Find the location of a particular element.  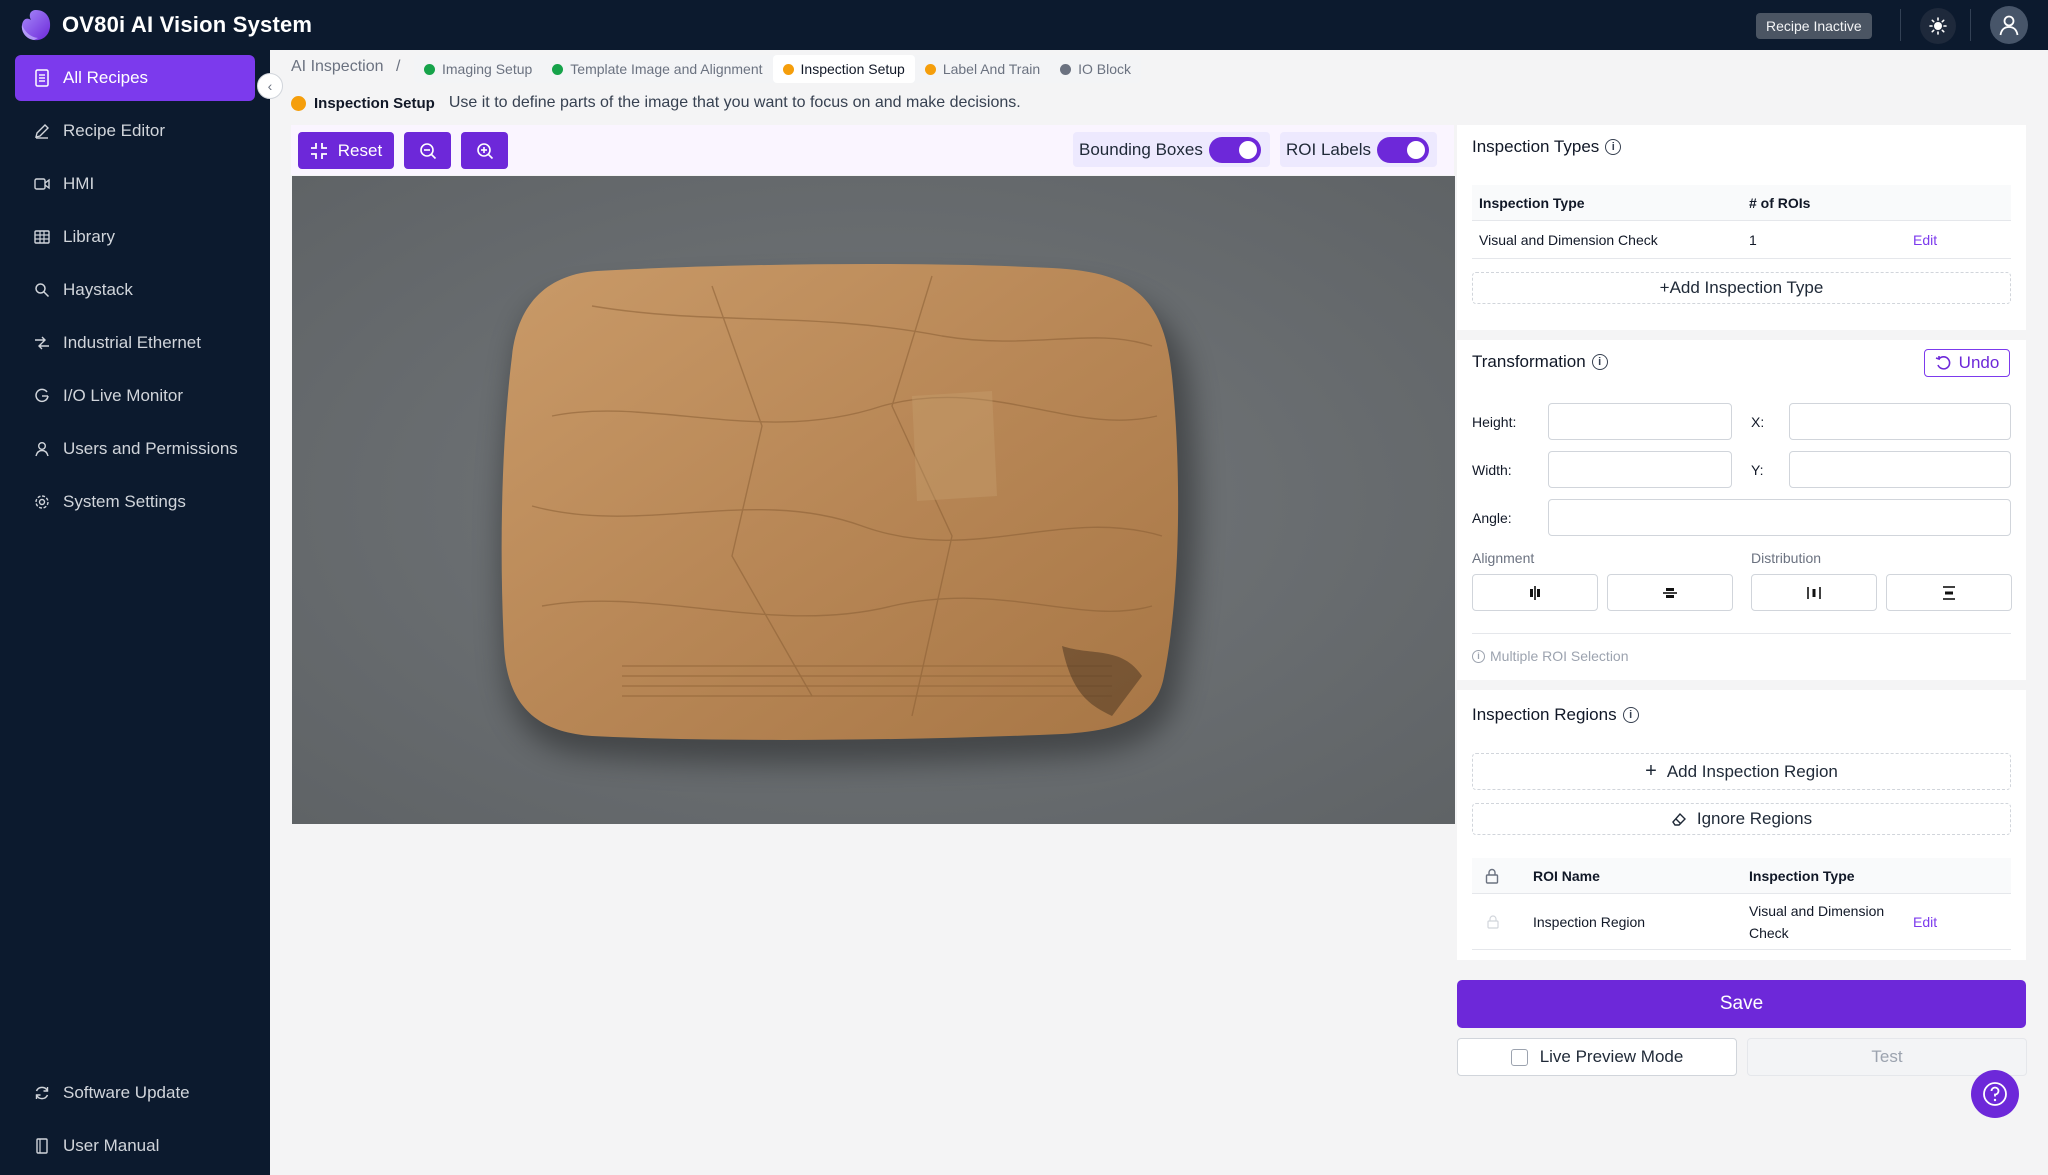

tab-io-block: IO Block is located at coordinates (1095, 69).